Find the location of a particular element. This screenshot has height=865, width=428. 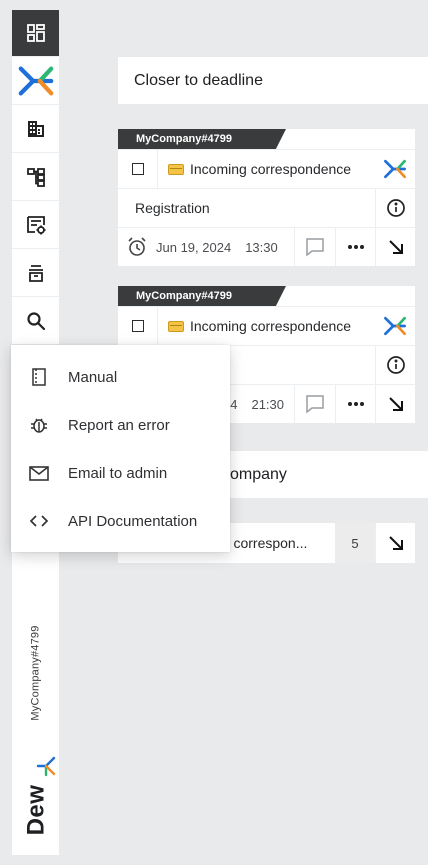

sidebar-structure-button is located at coordinates (35, 177).